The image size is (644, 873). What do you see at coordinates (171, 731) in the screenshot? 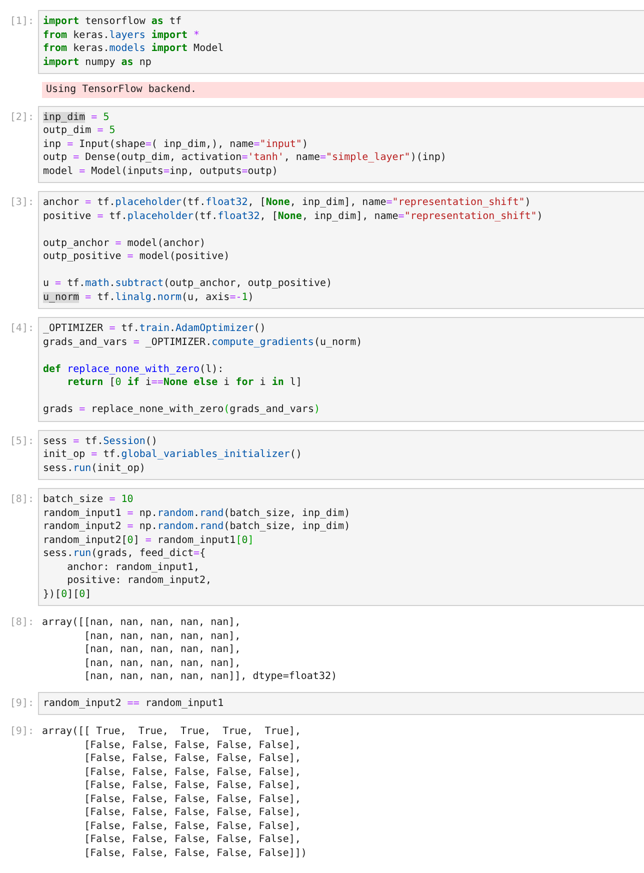
I see `output-line: array([[ True, True, True, True, True],` at bounding box center [171, 731].